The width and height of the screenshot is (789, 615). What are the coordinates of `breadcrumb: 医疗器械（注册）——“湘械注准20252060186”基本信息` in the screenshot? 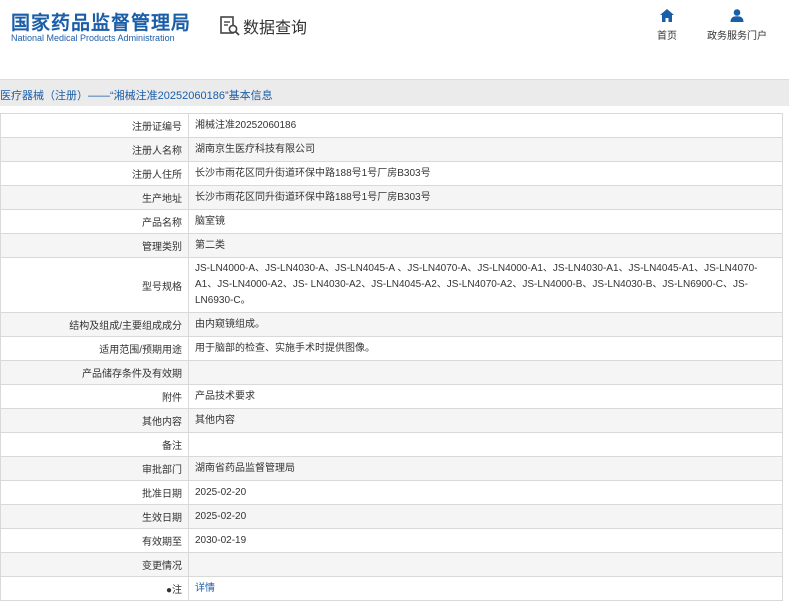 It's located at (136, 96).